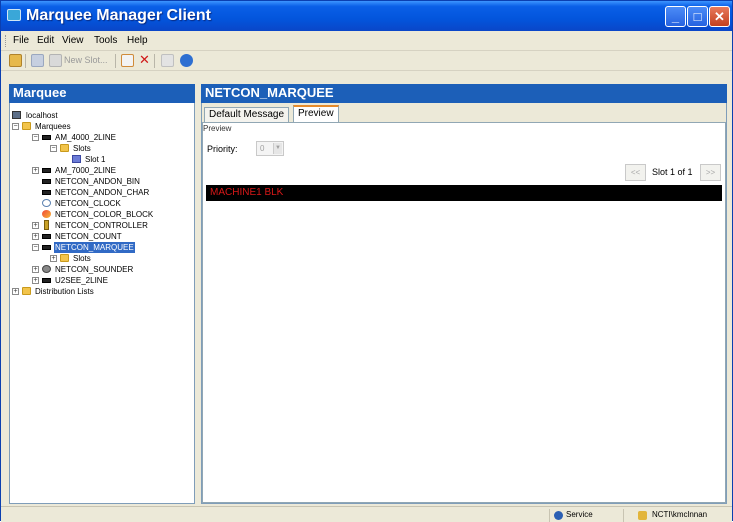  Describe the element at coordinates (186, 60) in the screenshot. I see `help-icon` at that location.